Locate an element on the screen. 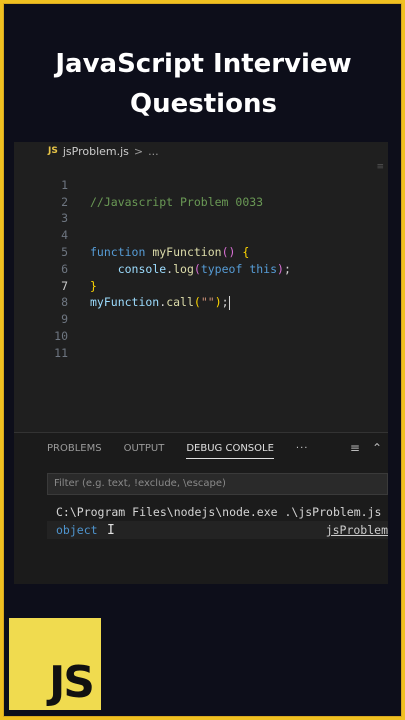 The image size is (405, 720). chevron-up-icon: ⌃ is located at coordinates (377, 448).